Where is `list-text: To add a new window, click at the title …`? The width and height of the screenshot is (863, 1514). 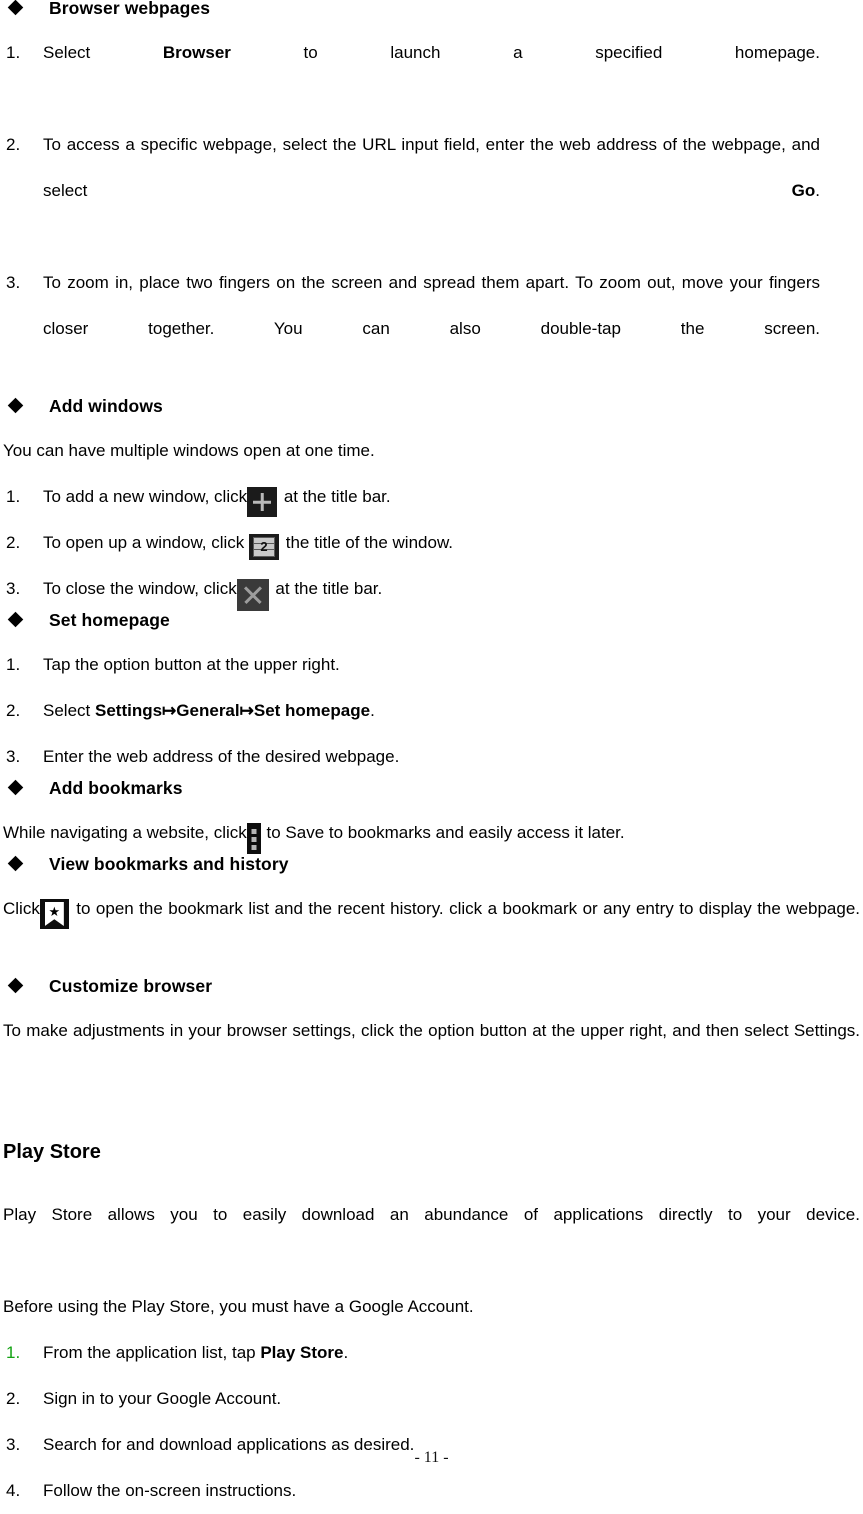 list-text: To add a new window, click at the title … is located at coordinates (431, 497).